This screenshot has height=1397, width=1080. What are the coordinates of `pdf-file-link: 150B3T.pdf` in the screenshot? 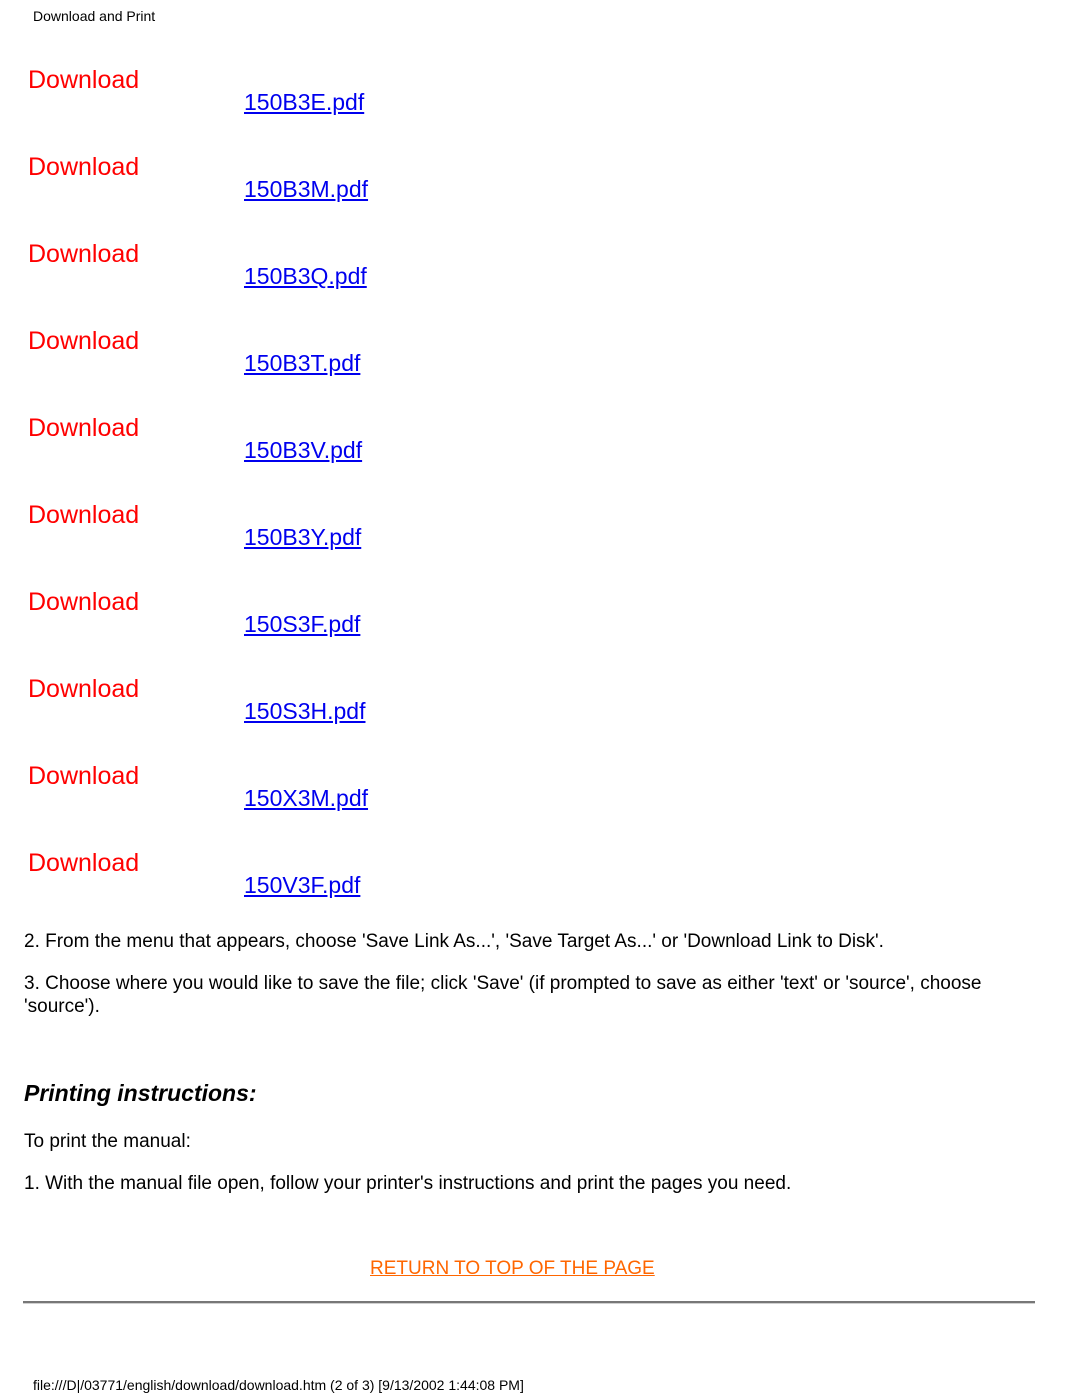 It's located at (302, 363).